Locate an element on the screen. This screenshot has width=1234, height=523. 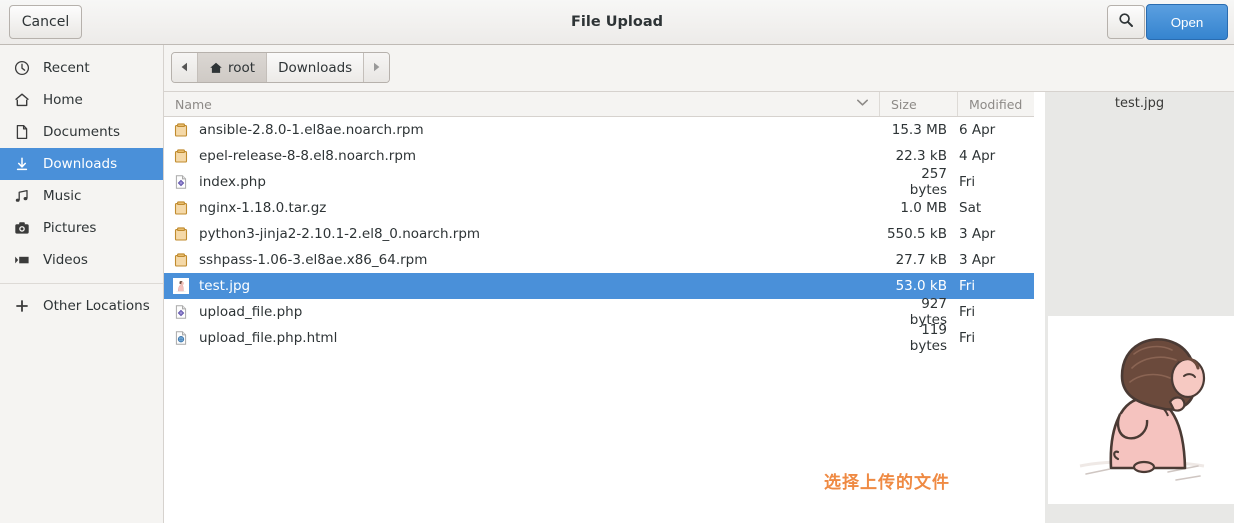
column-header-modified-label: Modified is located at coordinates (996, 104).